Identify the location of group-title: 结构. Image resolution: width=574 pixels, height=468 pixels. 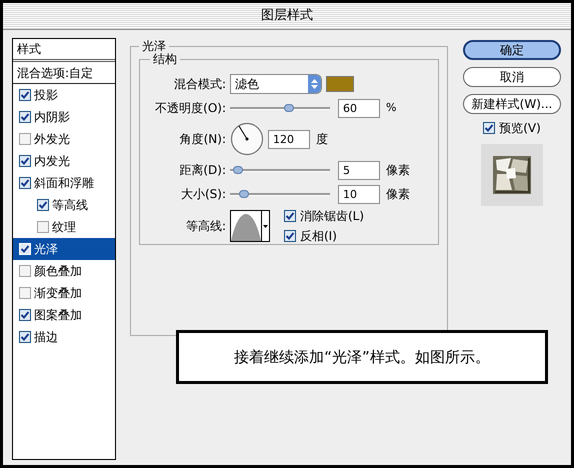
(165, 59).